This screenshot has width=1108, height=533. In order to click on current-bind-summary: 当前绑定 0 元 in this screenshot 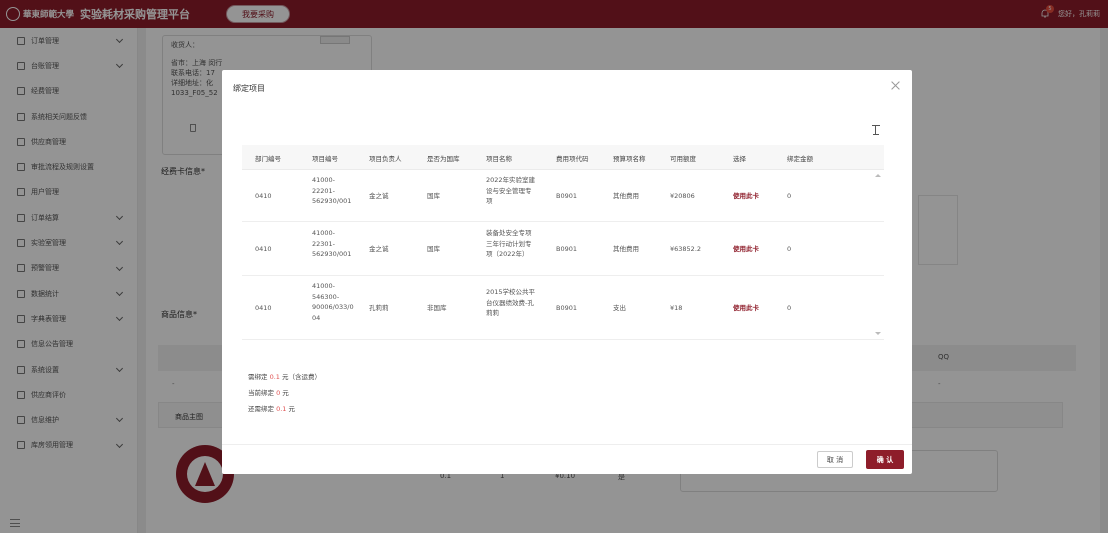, I will do `click(268, 392)`.